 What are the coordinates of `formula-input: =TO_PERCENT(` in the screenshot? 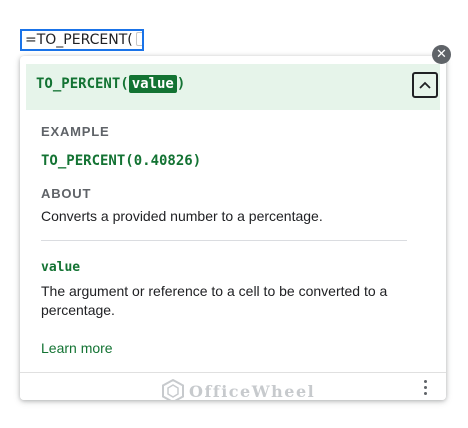 It's located at (82, 40).